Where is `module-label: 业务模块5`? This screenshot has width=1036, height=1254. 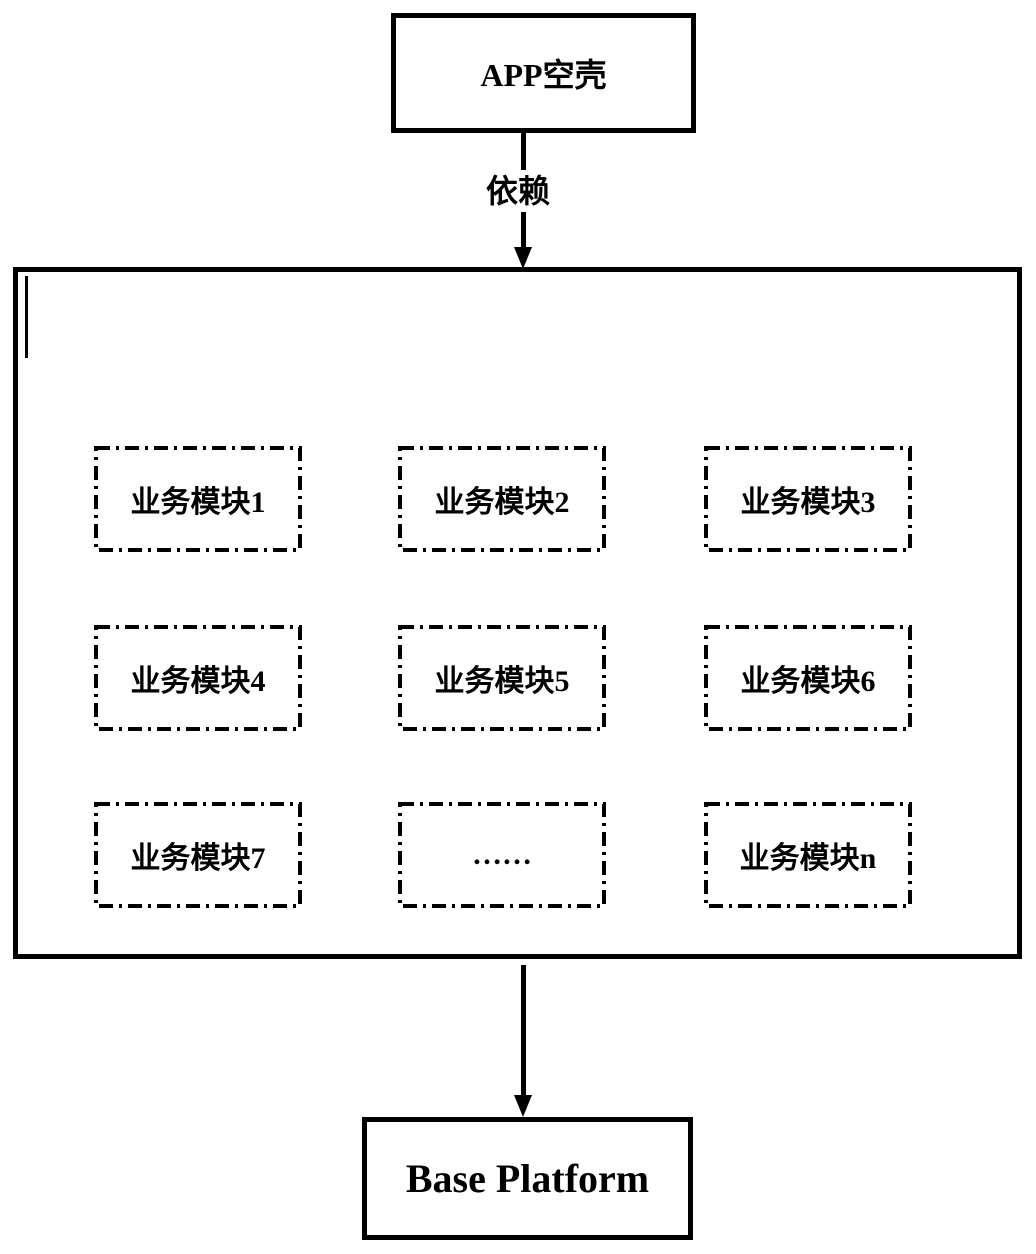 module-label: 业务模块5 is located at coordinates (502, 681).